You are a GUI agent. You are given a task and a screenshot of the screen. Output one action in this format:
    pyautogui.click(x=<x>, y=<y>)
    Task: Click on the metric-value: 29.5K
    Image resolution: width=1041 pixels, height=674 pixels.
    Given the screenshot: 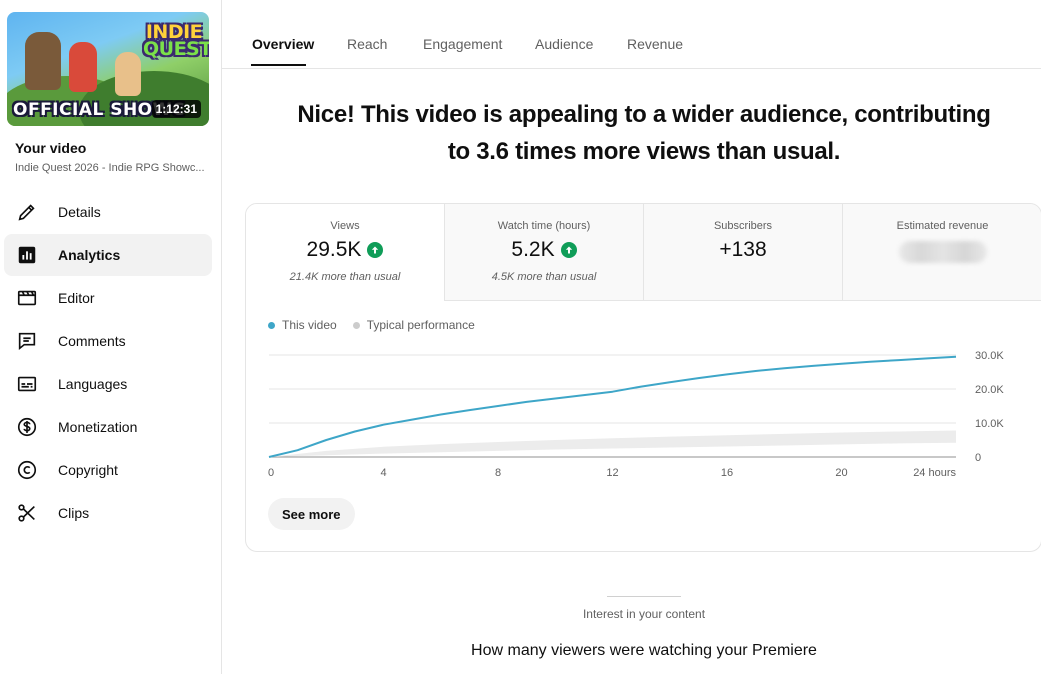 What is the action you would take?
    pyautogui.click(x=345, y=250)
    